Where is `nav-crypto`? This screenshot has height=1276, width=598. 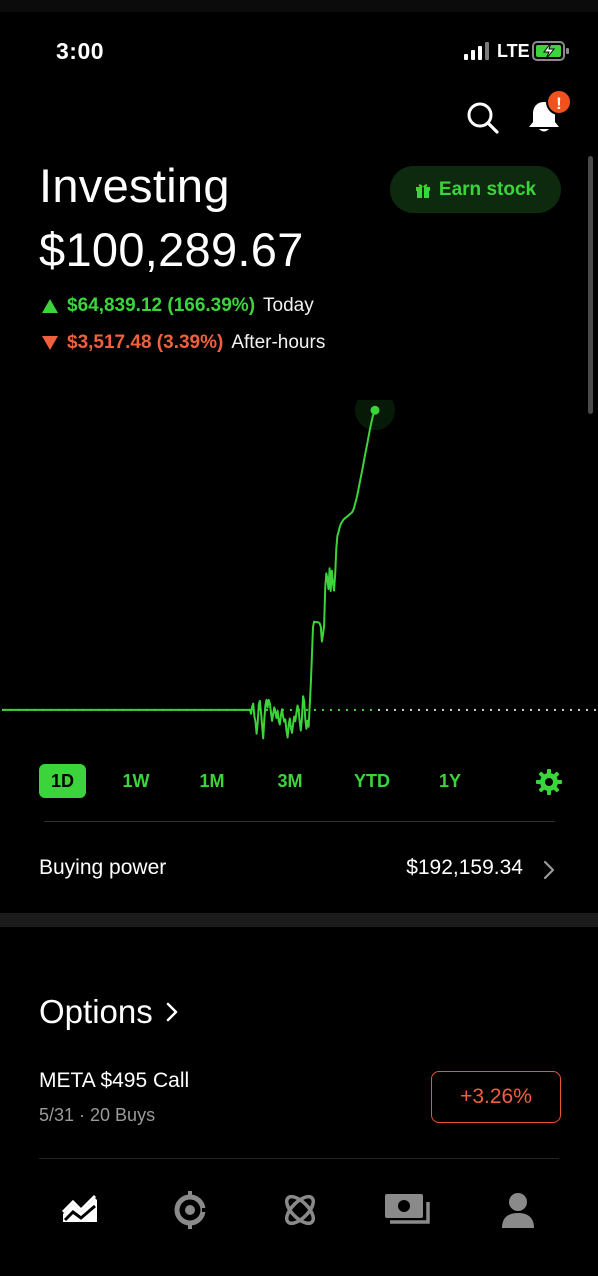 nav-crypto is located at coordinates (190, 1210).